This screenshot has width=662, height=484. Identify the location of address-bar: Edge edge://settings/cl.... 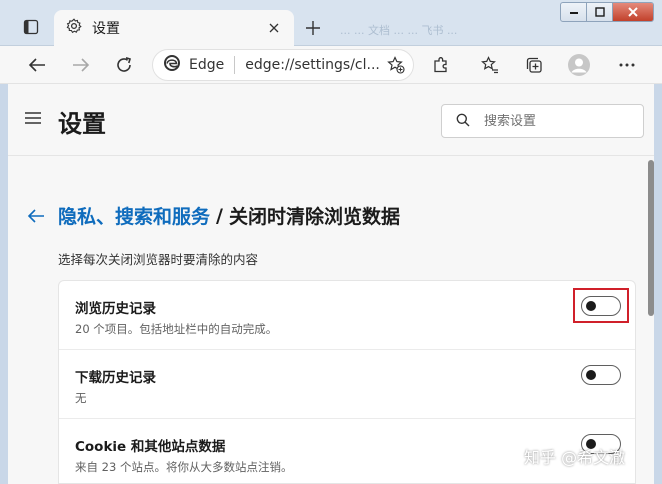
(283, 65).